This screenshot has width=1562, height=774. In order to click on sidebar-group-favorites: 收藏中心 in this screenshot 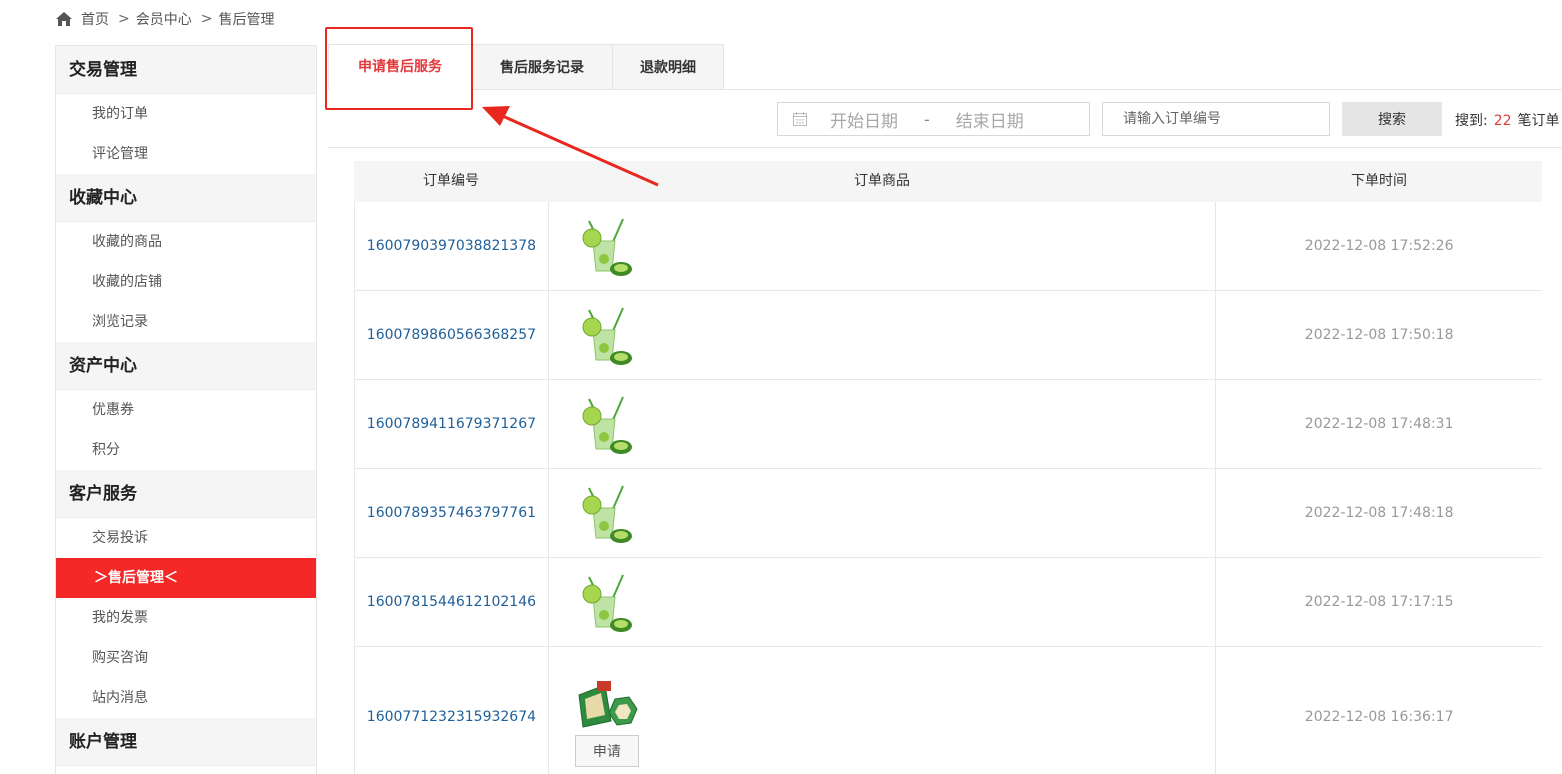, I will do `click(186, 198)`.